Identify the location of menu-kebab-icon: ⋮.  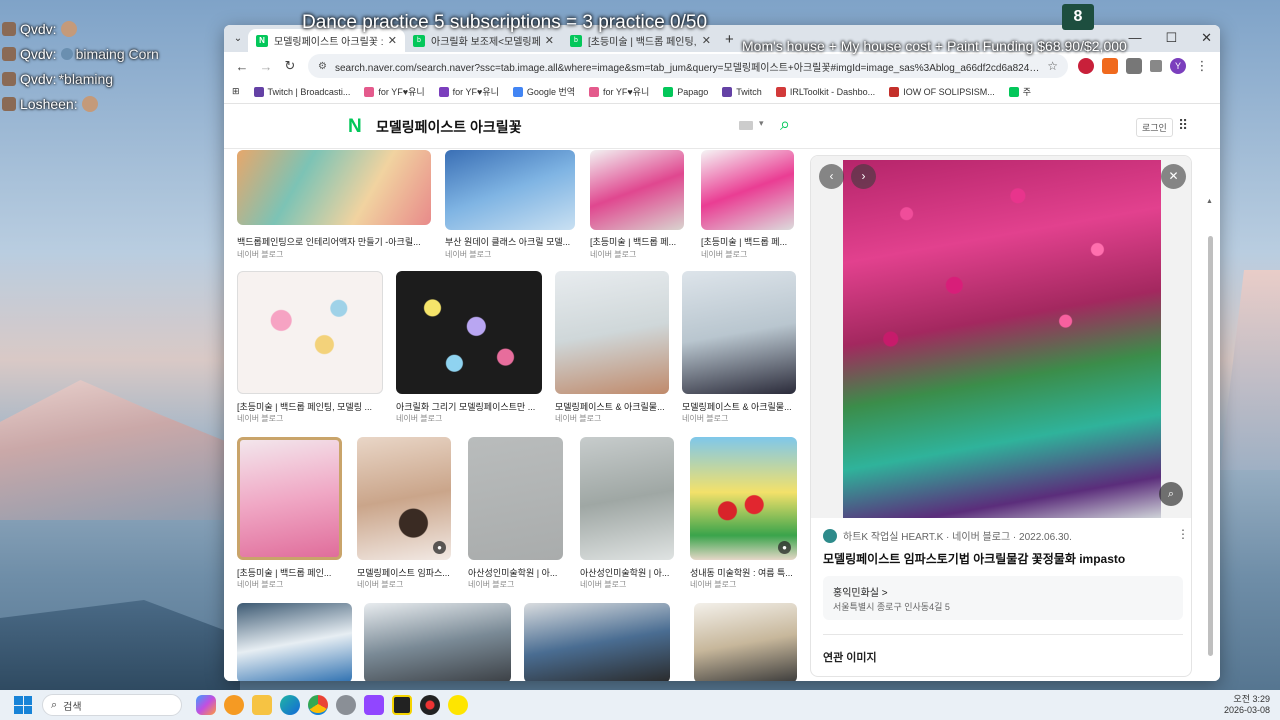
(1202, 66).